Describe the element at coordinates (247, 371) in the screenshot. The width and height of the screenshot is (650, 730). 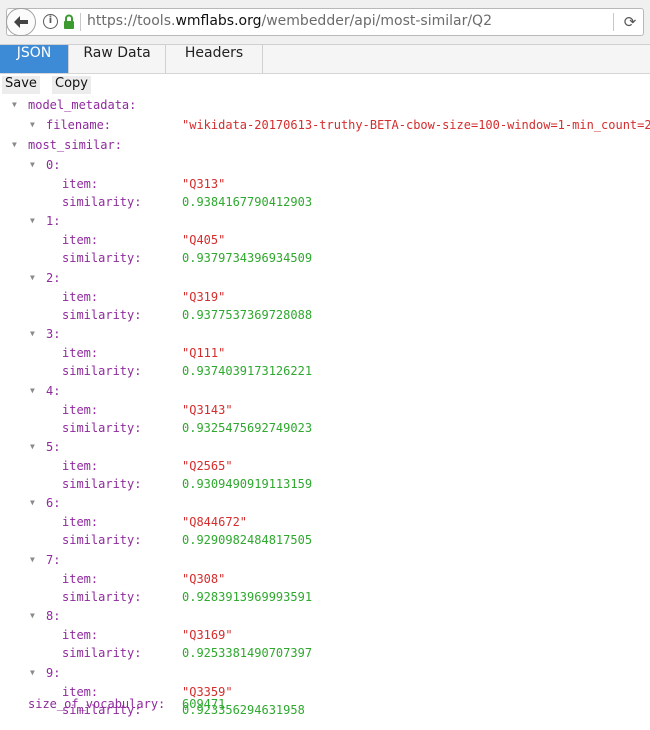
I see `json-number-value: 0.9374039173126221` at that location.